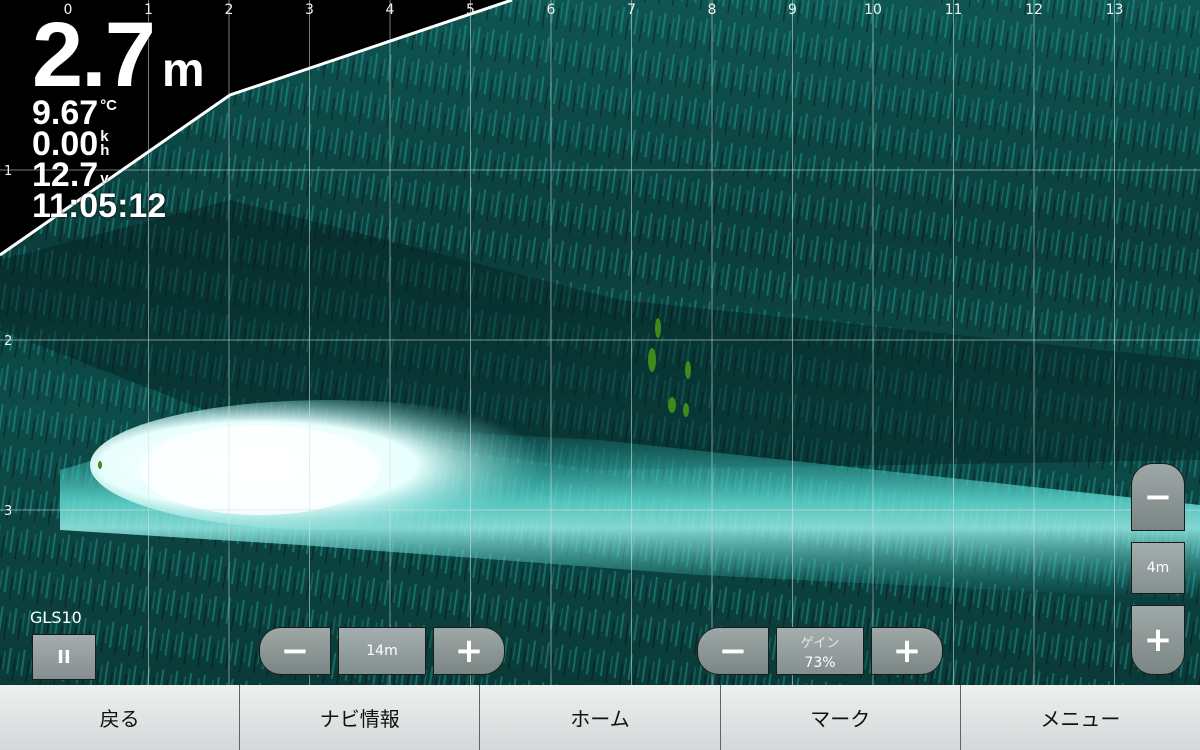 The height and width of the screenshot is (750, 1200). What do you see at coordinates (229, 10) in the screenshot?
I see `x-axis-tick-label: 2` at bounding box center [229, 10].